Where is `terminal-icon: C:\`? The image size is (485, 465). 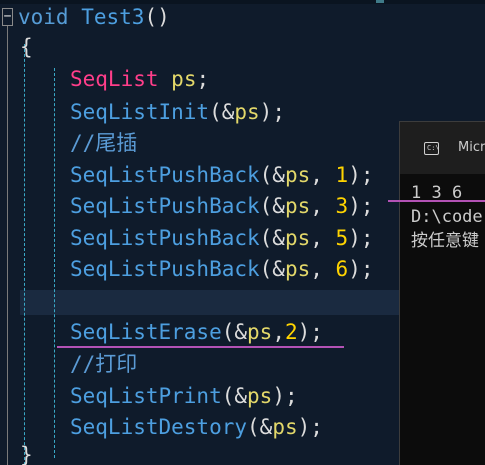
terminal-icon: C:\ is located at coordinates (432, 148).